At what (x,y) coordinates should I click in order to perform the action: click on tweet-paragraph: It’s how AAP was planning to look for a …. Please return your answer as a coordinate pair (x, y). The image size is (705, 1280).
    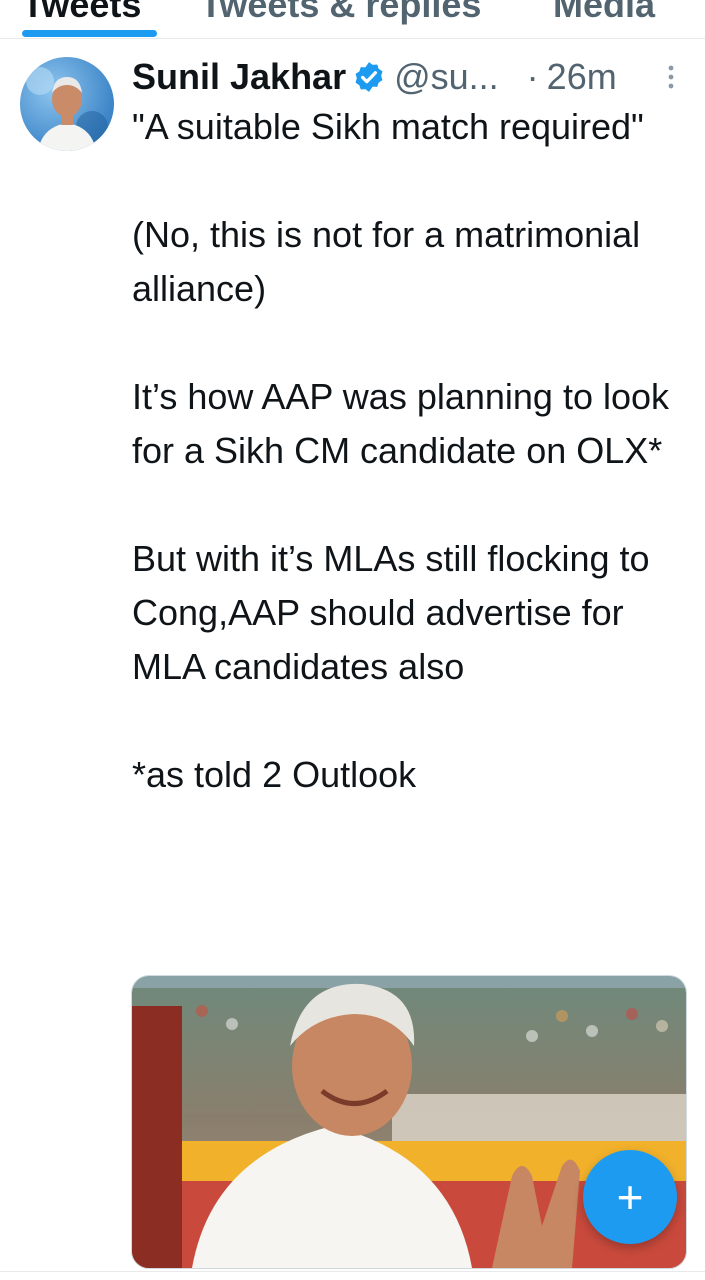
    Looking at the image, I should click on (401, 423).